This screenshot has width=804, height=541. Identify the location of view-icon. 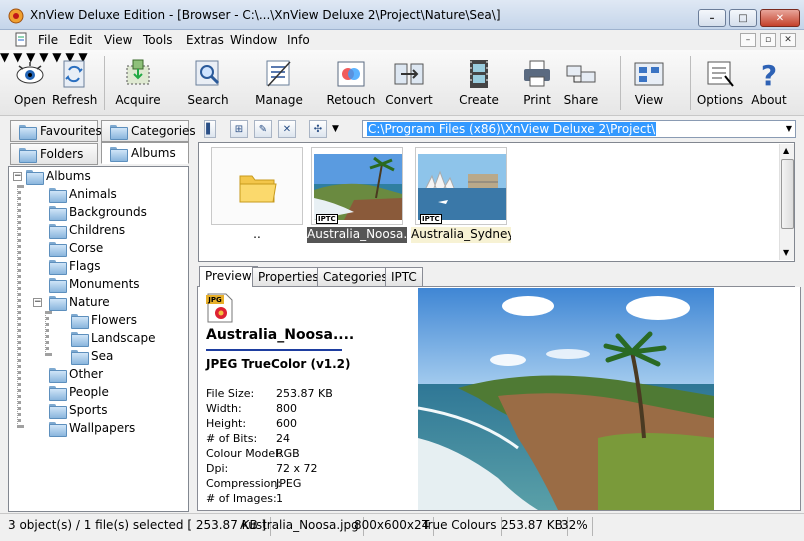
(649, 74).